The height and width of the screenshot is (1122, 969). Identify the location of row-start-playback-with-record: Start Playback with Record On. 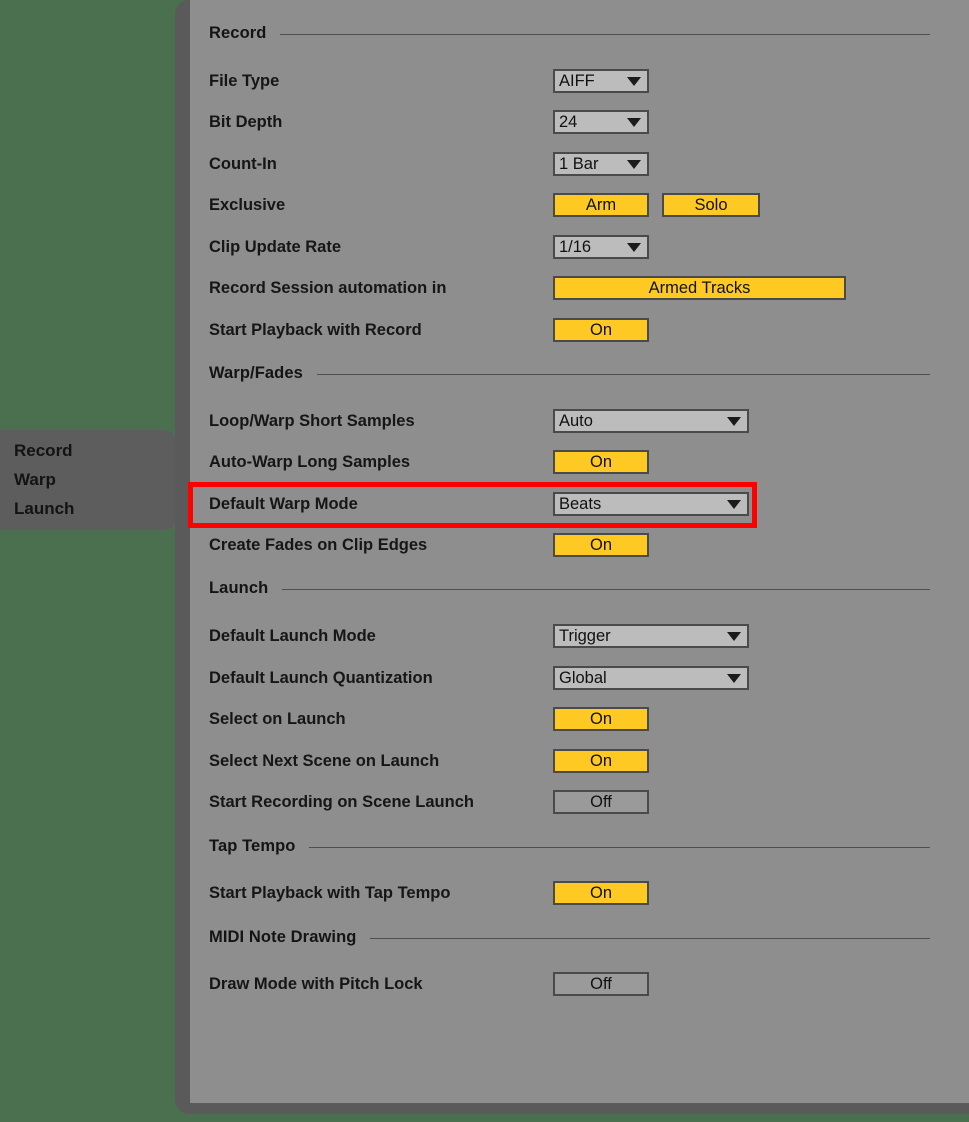
(579, 330).